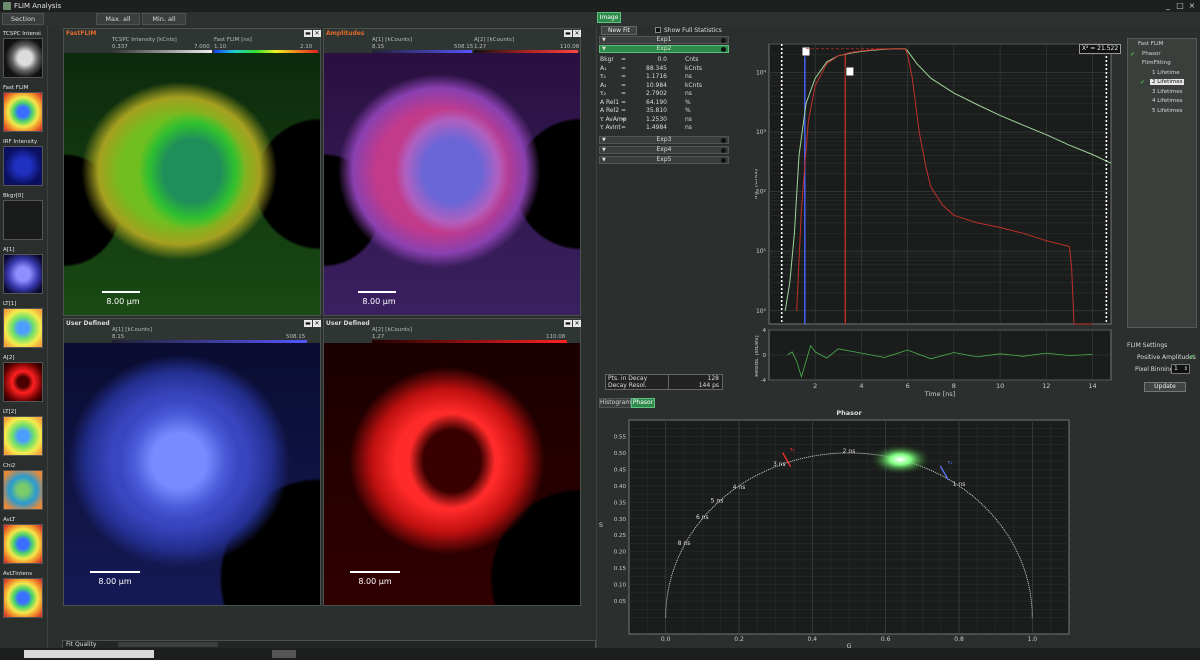 The height and width of the screenshot is (660, 1200). What do you see at coordinates (815, 386) in the screenshot?
I see `x-tick-label: 2` at bounding box center [815, 386].